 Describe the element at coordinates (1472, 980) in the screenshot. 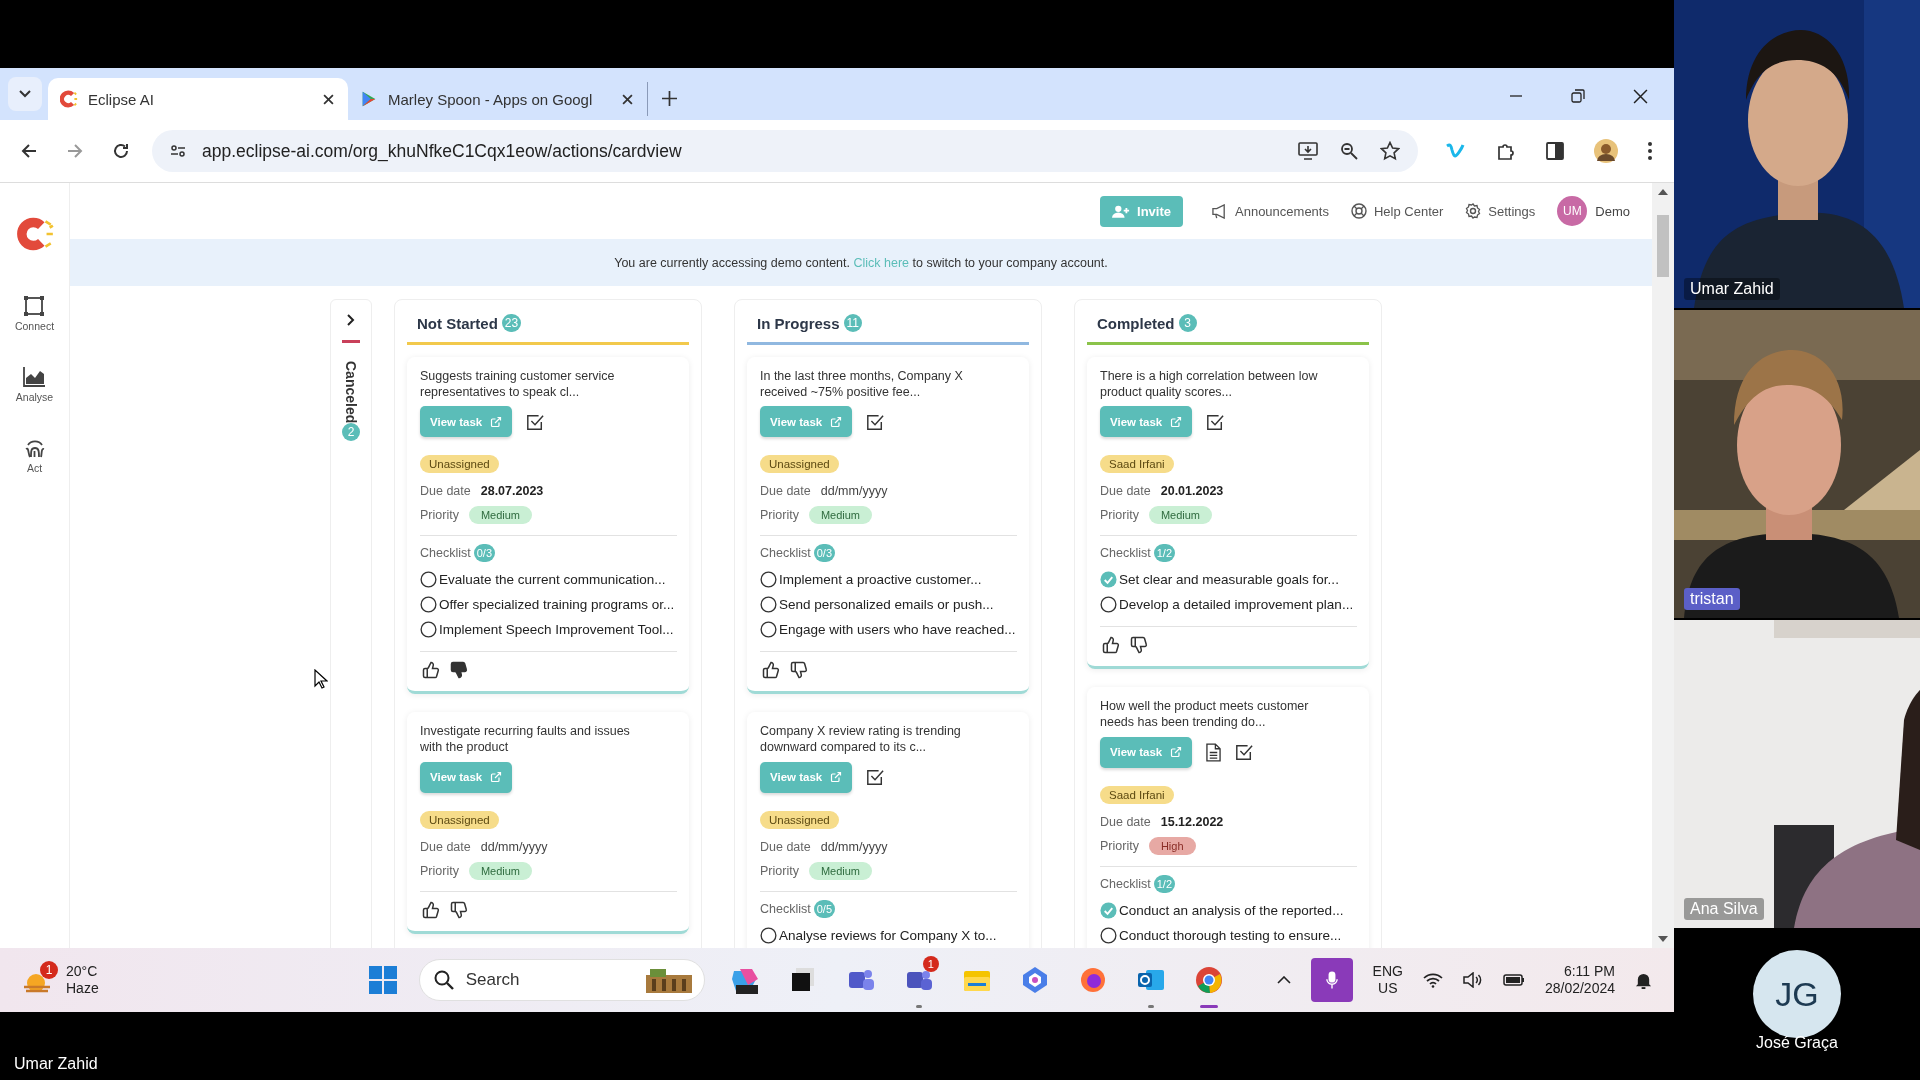

I see `volume-icon` at that location.